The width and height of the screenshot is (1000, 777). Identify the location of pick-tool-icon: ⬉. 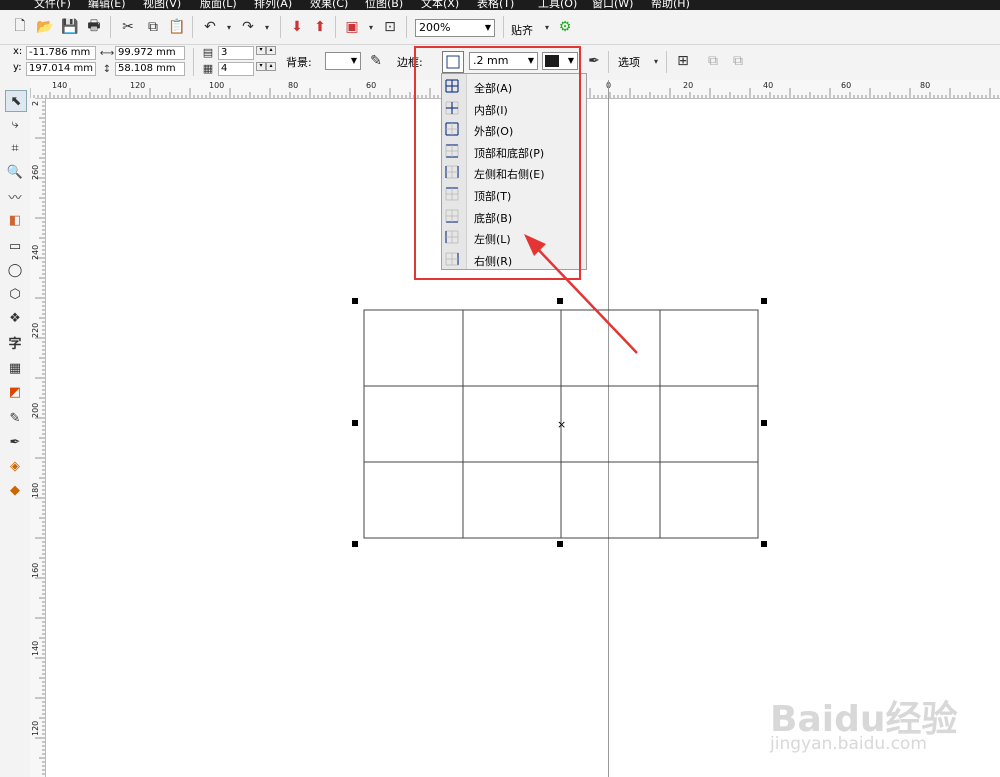
(16, 101).